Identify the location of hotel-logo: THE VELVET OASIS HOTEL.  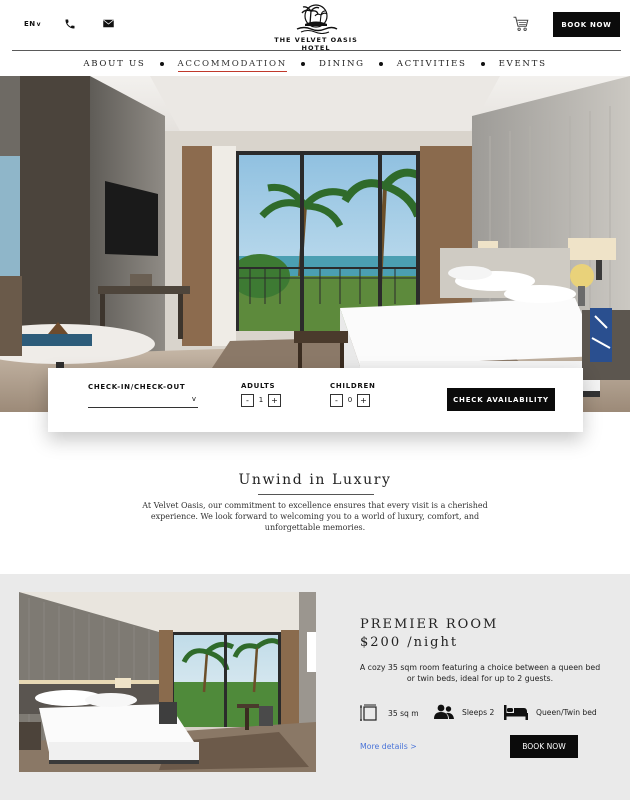
(316, 28).